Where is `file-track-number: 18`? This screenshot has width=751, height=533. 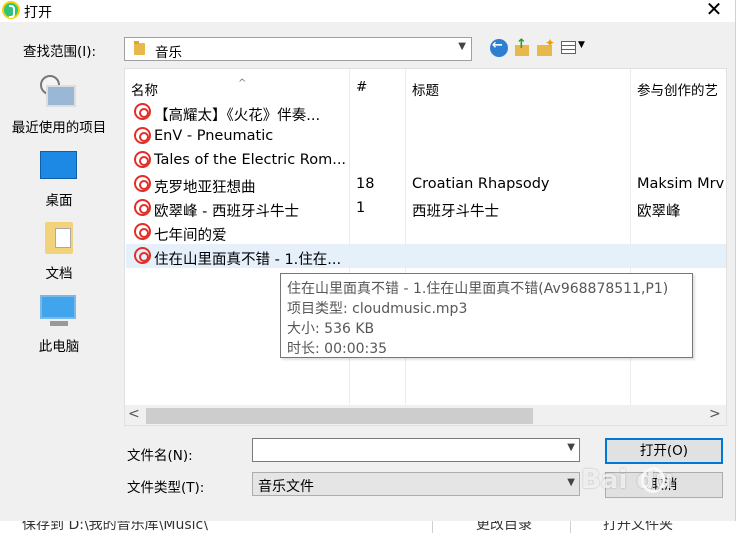 file-track-number: 18 is located at coordinates (365, 184).